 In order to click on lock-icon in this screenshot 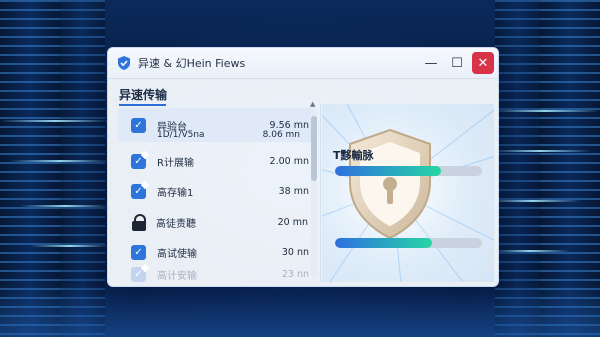, I will do `click(139, 222)`.